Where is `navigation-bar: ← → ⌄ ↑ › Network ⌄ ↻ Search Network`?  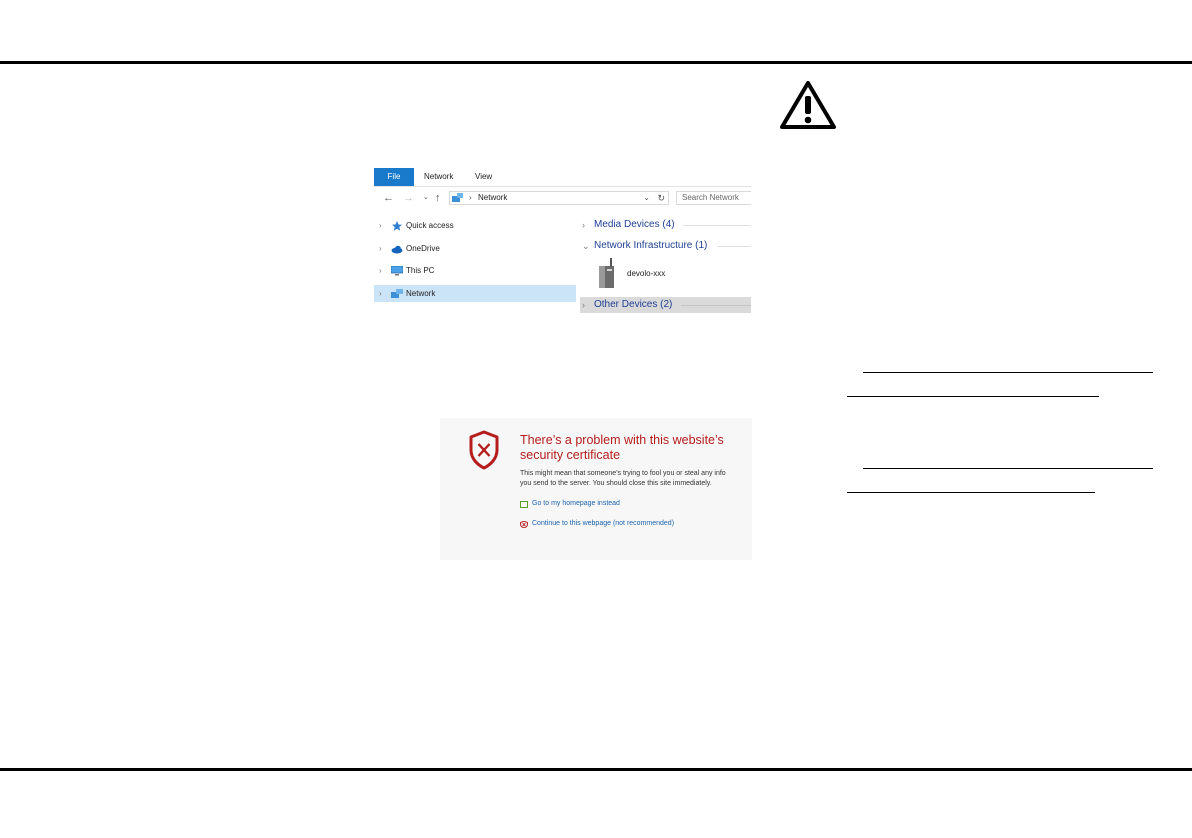
navigation-bar: ← → ⌄ ↑ › Network ⌄ ↻ Search Network is located at coordinates (562, 198).